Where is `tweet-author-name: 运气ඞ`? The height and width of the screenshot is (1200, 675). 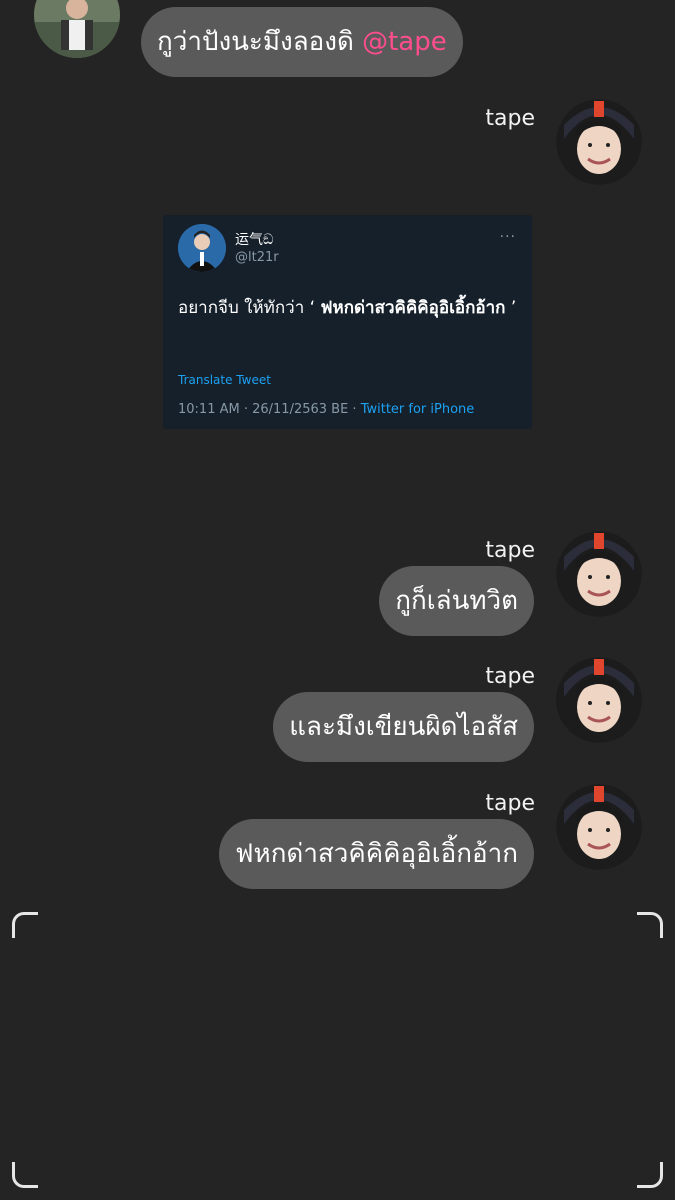
tweet-author-name: 运气ඞ is located at coordinates (254, 239).